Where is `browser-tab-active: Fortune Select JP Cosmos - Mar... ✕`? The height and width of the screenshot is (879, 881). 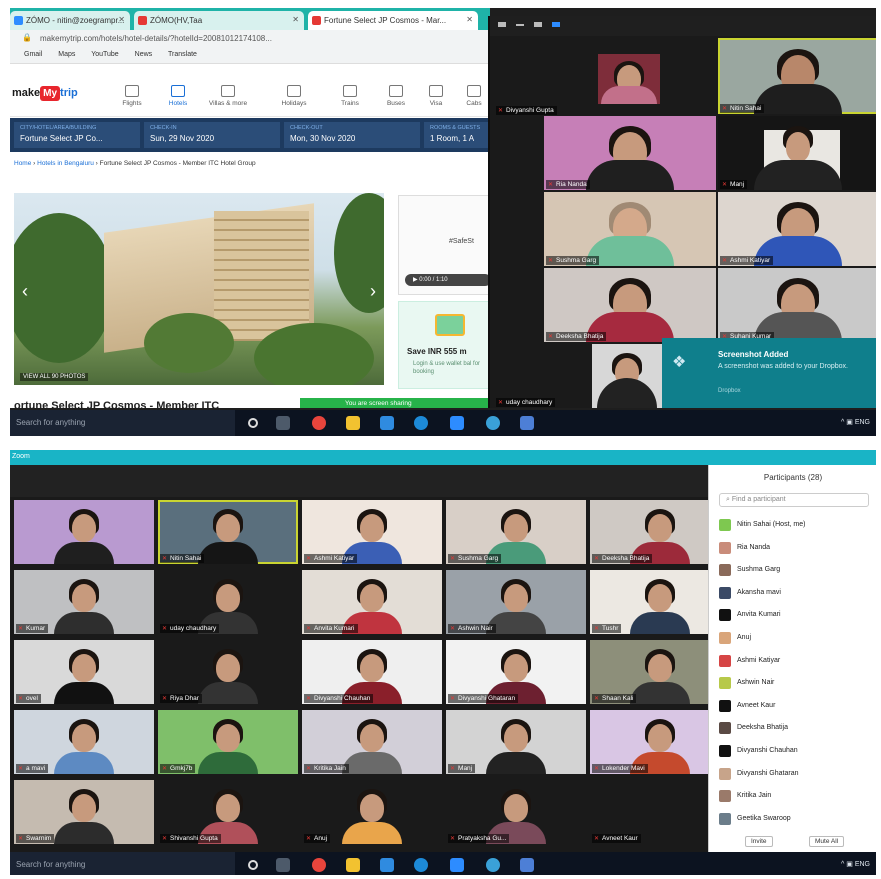
browser-tab-active: Fortune Select JP Cosmos - Mar... ✕ is located at coordinates (393, 20).